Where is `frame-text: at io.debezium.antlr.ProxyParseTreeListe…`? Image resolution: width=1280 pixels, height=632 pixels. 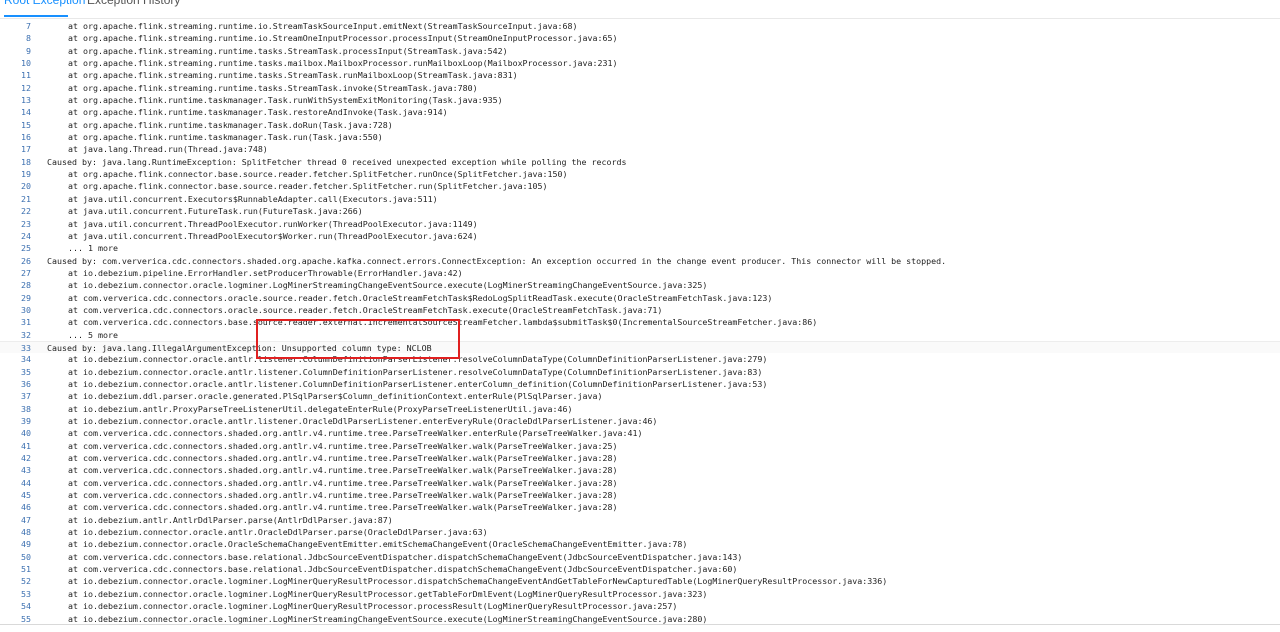
frame-text: at io.debezium.antlr.ProxyParseTreeListe… is located at coordinates (320, 408).